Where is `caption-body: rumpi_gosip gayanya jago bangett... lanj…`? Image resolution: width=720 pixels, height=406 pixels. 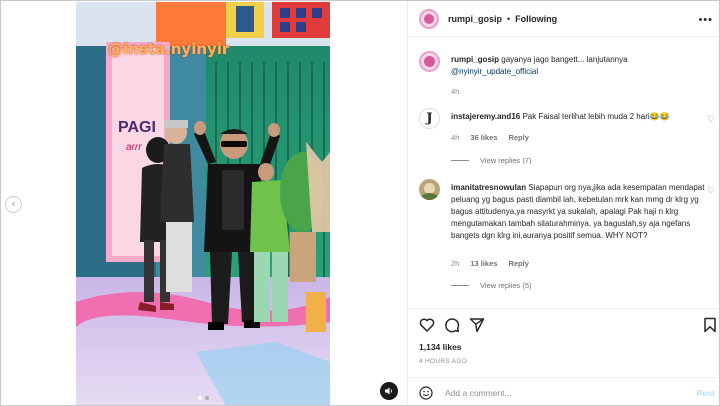
caption-body: rumpi_gosip gayanya jago bangett... lanj… is located at coordinates (582, 66).